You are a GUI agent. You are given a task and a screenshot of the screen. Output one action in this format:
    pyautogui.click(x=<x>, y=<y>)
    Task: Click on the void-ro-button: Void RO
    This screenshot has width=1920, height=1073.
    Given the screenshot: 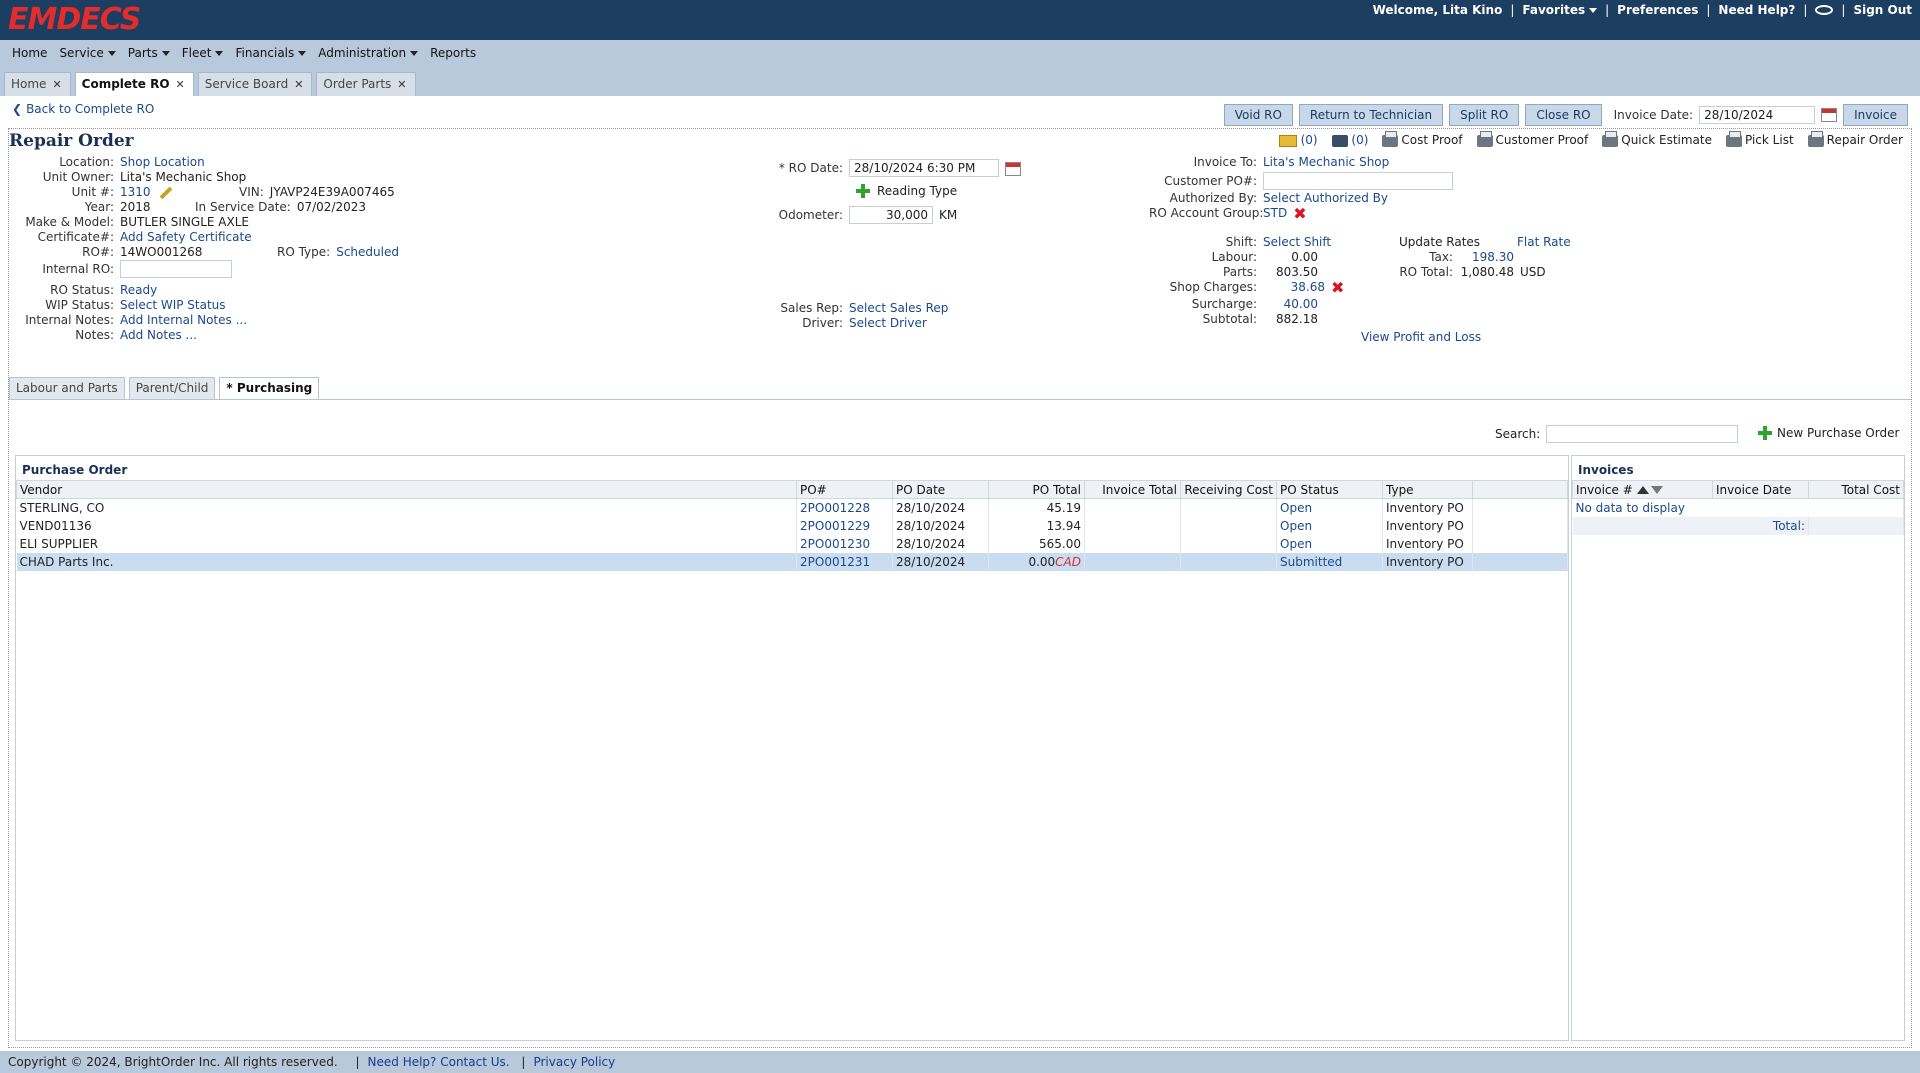 What is the action you would take?
    pyautogui.click(x=1258, y=115)
    